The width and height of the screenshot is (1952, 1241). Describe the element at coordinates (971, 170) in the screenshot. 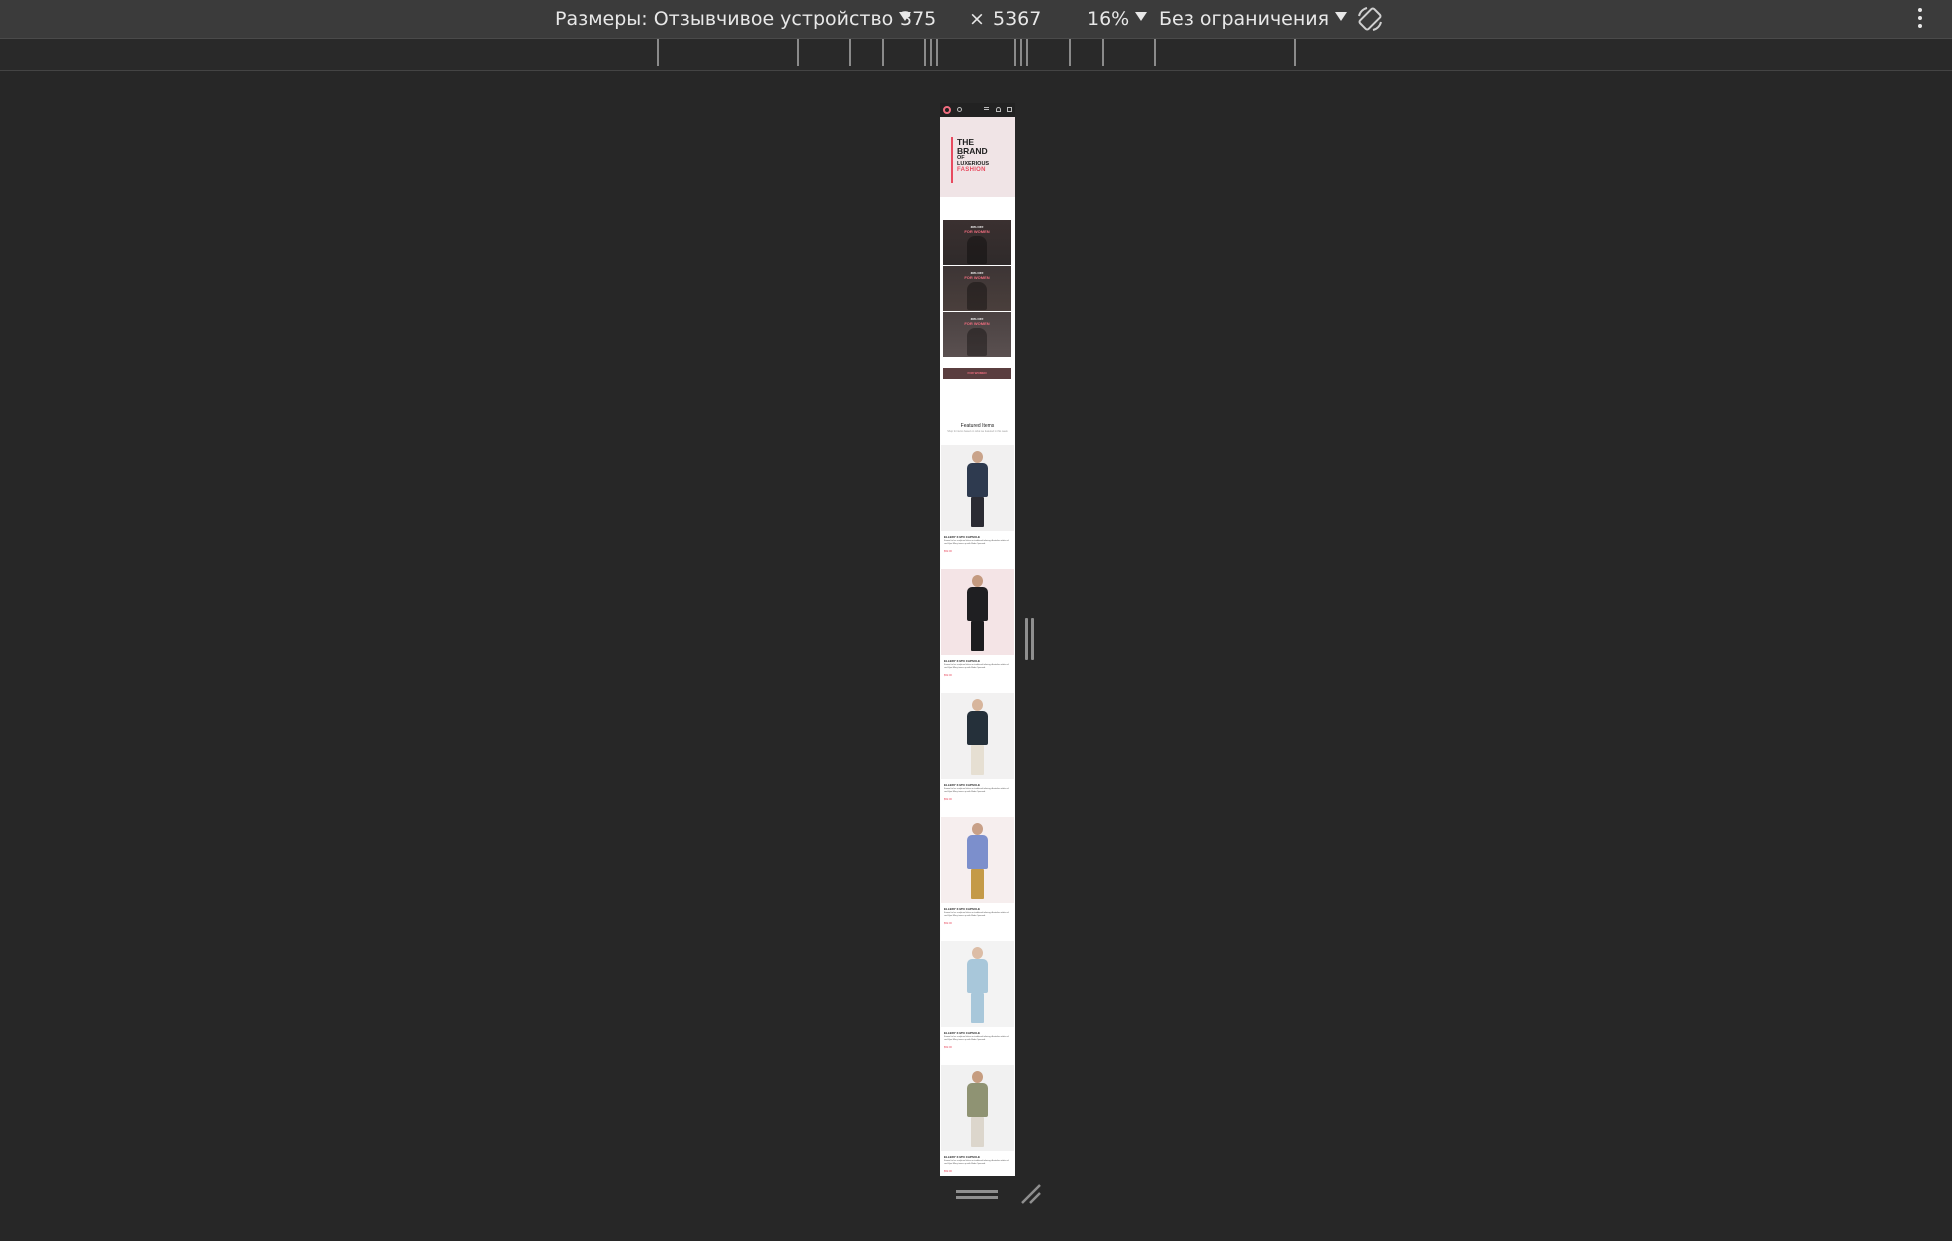

I see `hero-line-accent: FASHION` at that location.